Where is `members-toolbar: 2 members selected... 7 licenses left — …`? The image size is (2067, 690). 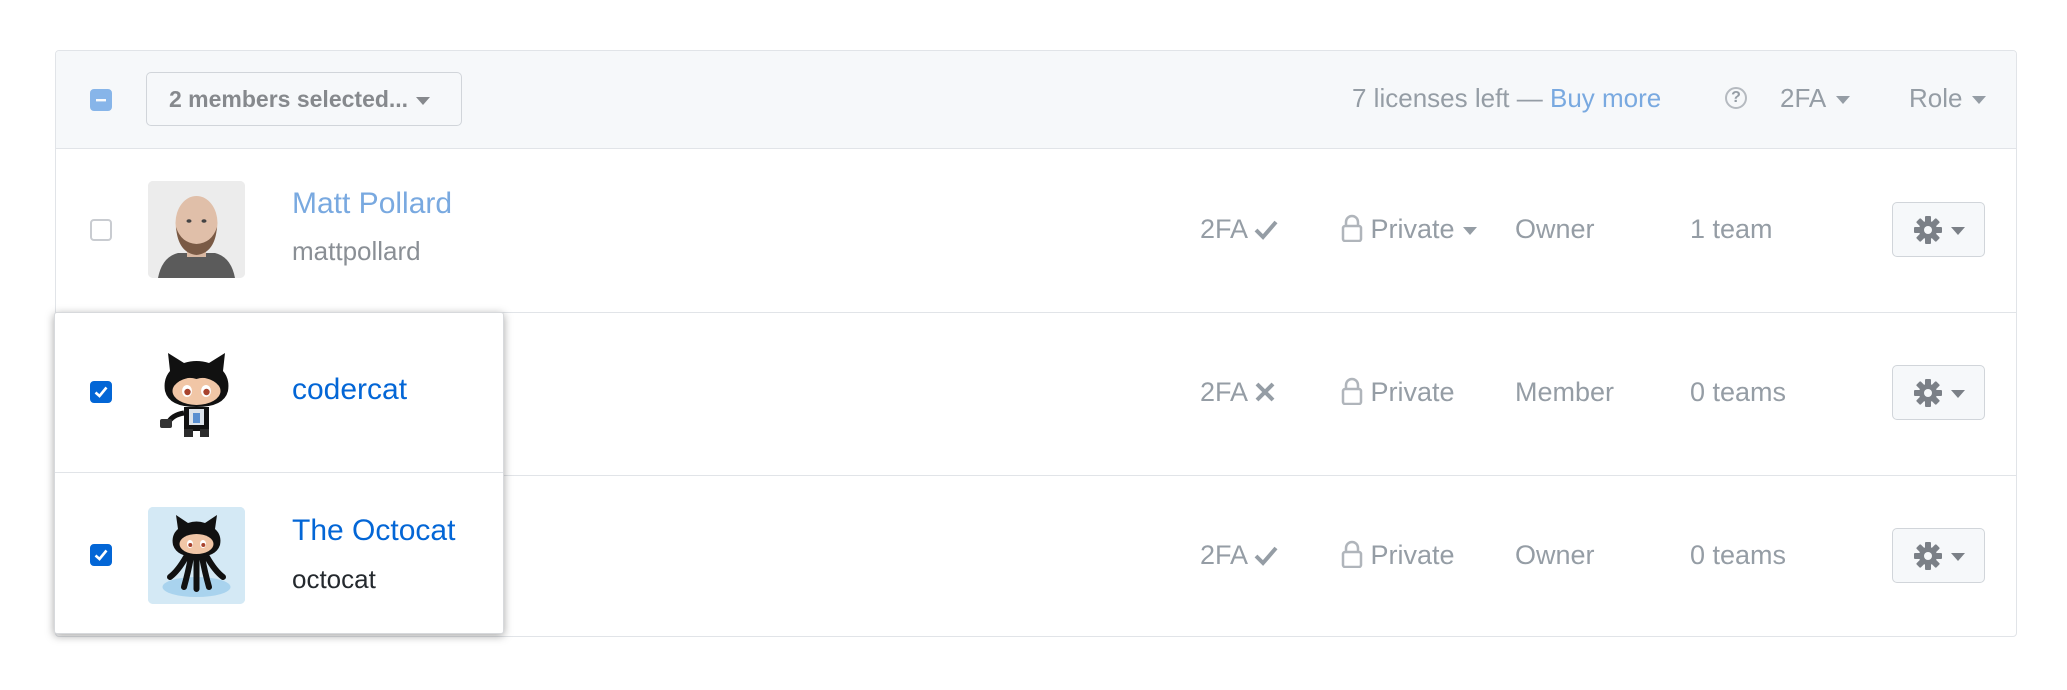 members-toolbar: 2 members selected... 7 licenses left — … is located at coordinates (1036, 100).